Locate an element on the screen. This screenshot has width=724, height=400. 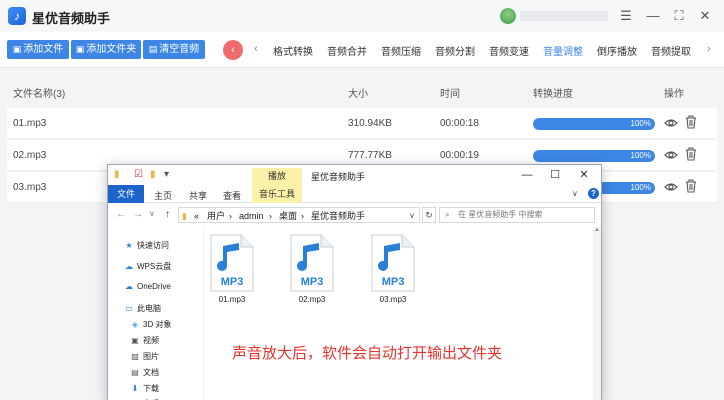
sidebar-item-this-pc: ▭ 此电脑 is located at coordinates (142, 308).